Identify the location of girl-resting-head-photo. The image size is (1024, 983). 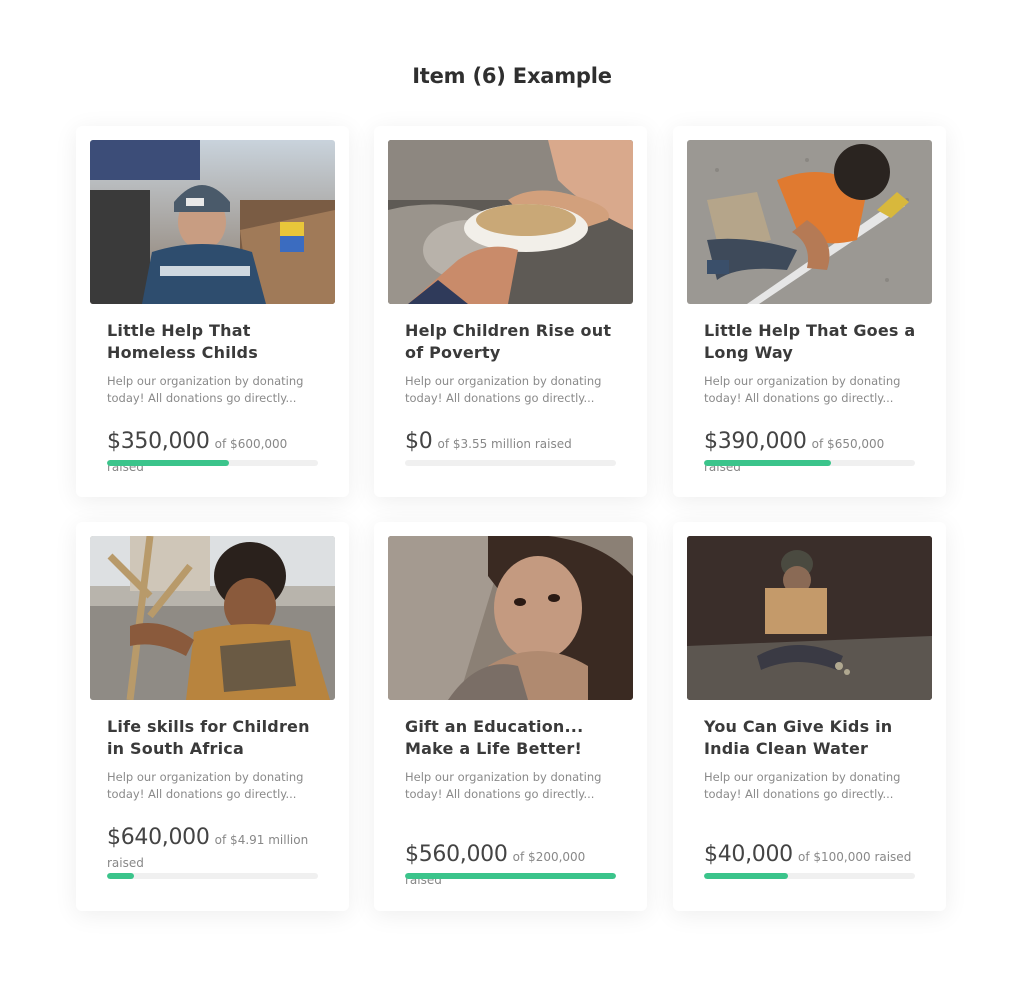
(510, 618).